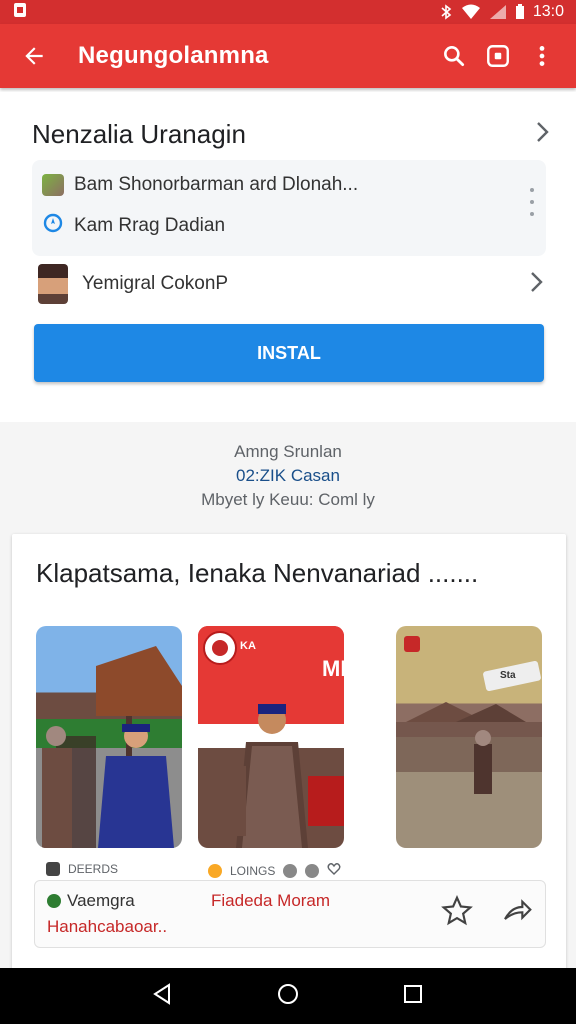  What do you see at coordinates (271, 737) in the screenshot?
I see `post-photo-2: KA MERYA` at bounding box center [271, 737].